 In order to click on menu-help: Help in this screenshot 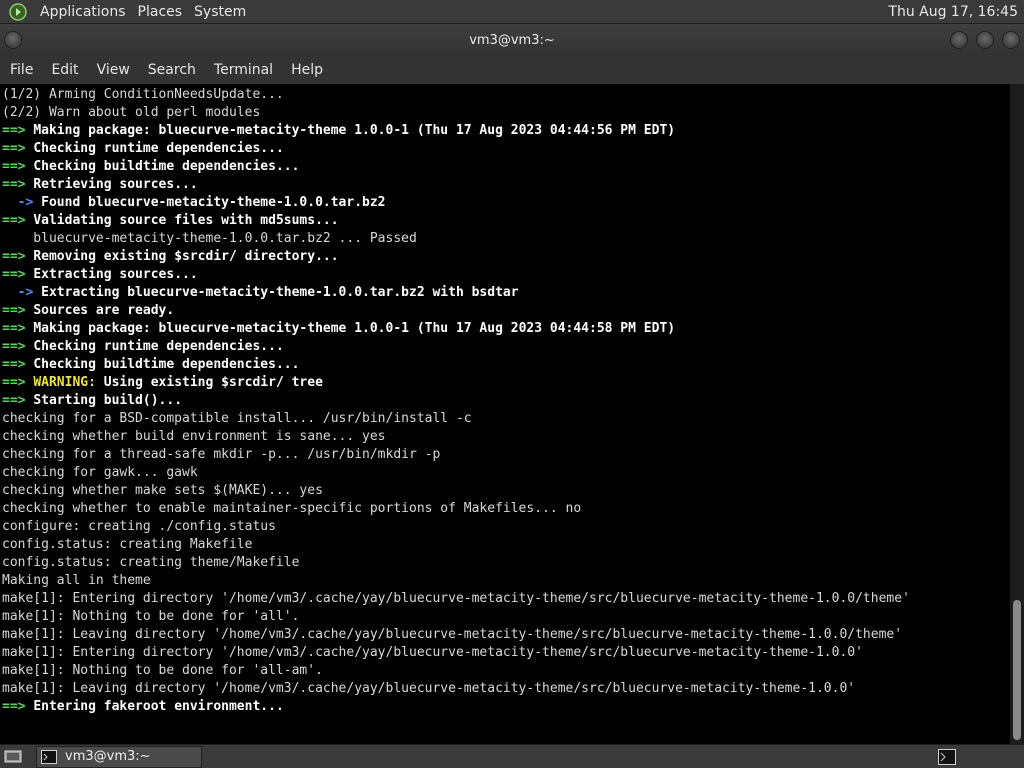, I will do `click(307, 70)`.